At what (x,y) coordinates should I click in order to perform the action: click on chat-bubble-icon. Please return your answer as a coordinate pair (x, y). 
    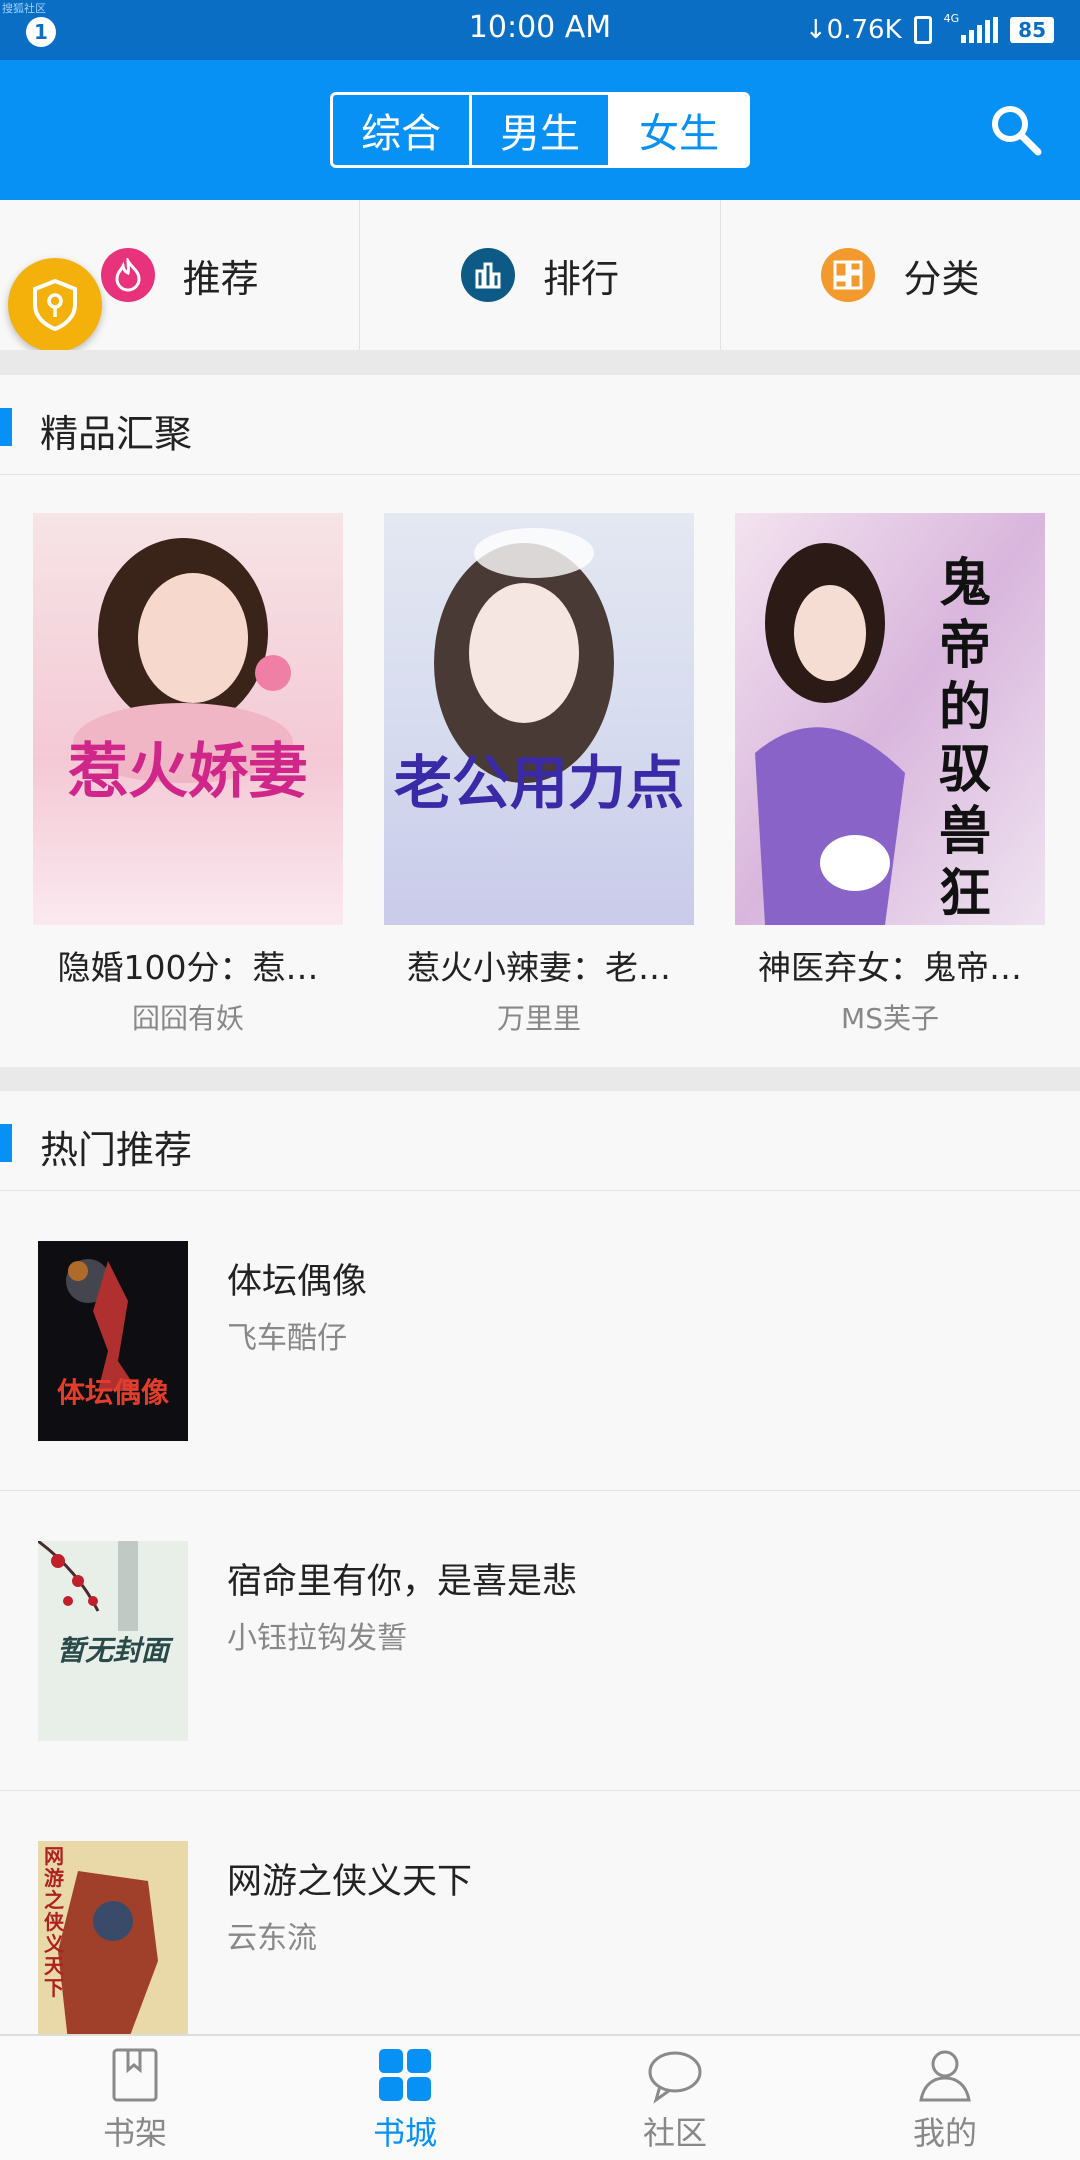
    Looking at the image, I should click on (675, 2077).